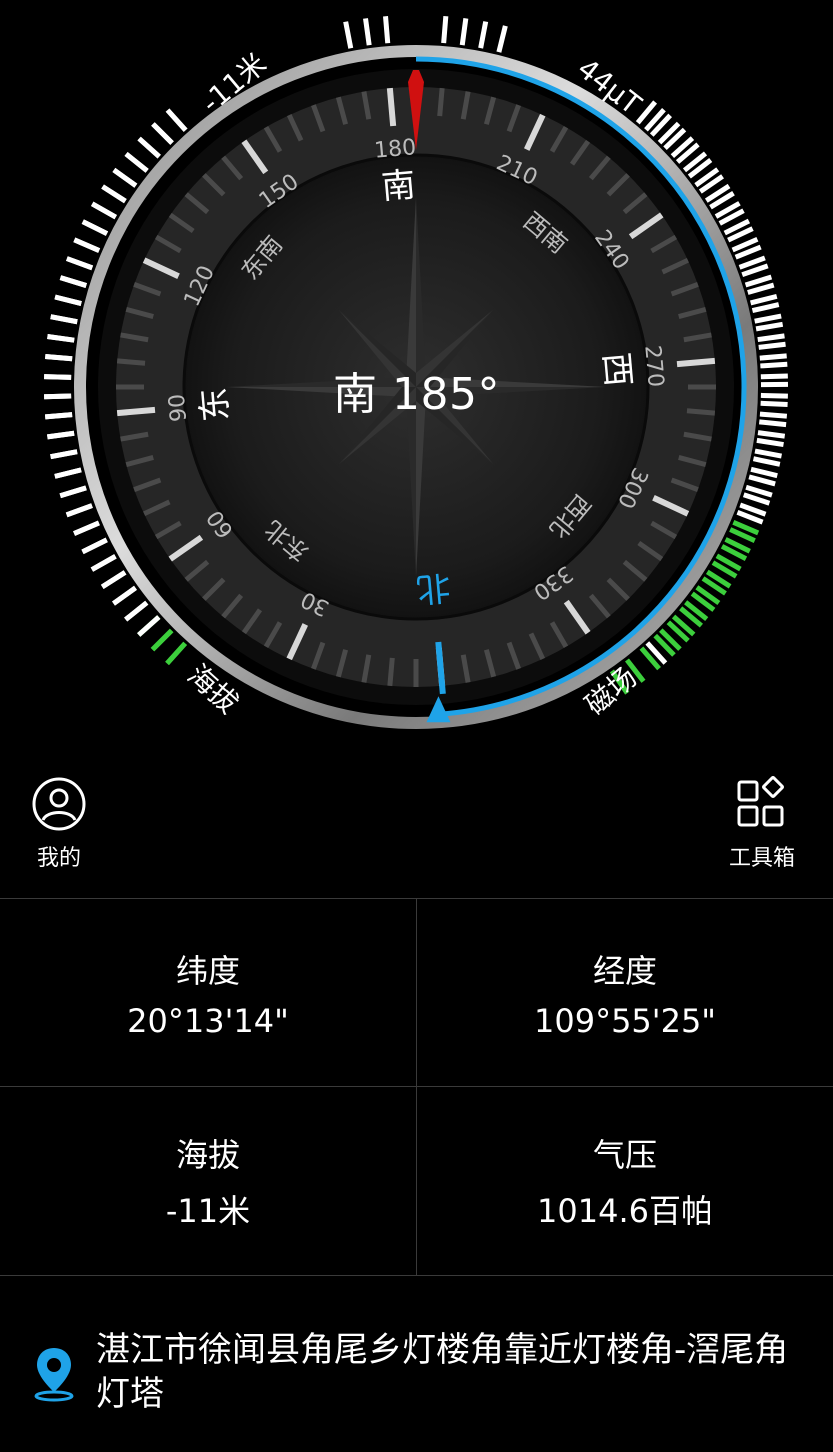  What do you see at coordinates (208, 1020) in the screenshot?
I see `latitude-value: 20°13'14"` at bounding box center [208, 1020].